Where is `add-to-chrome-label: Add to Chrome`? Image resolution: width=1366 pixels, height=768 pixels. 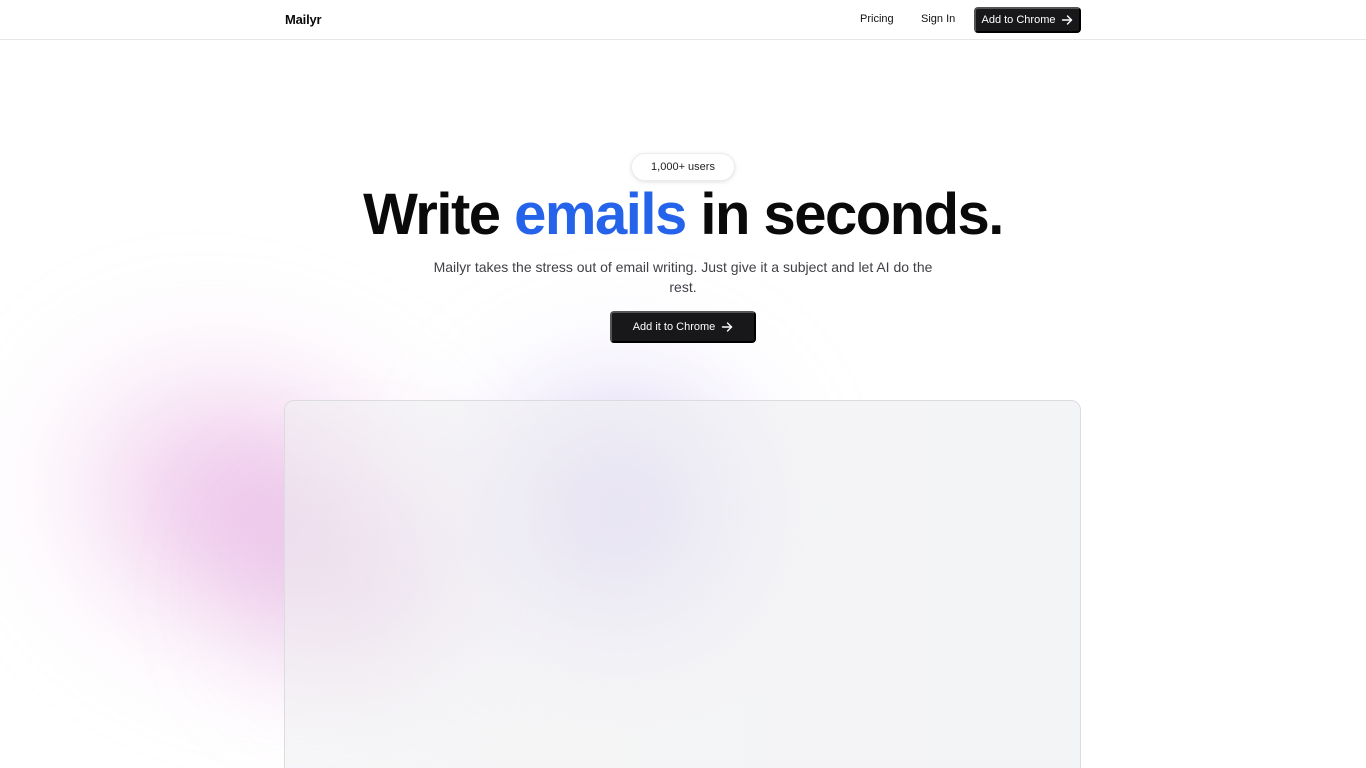 add-to-chrome-label: Add to Chrome is located at coordinates (1018, 20).